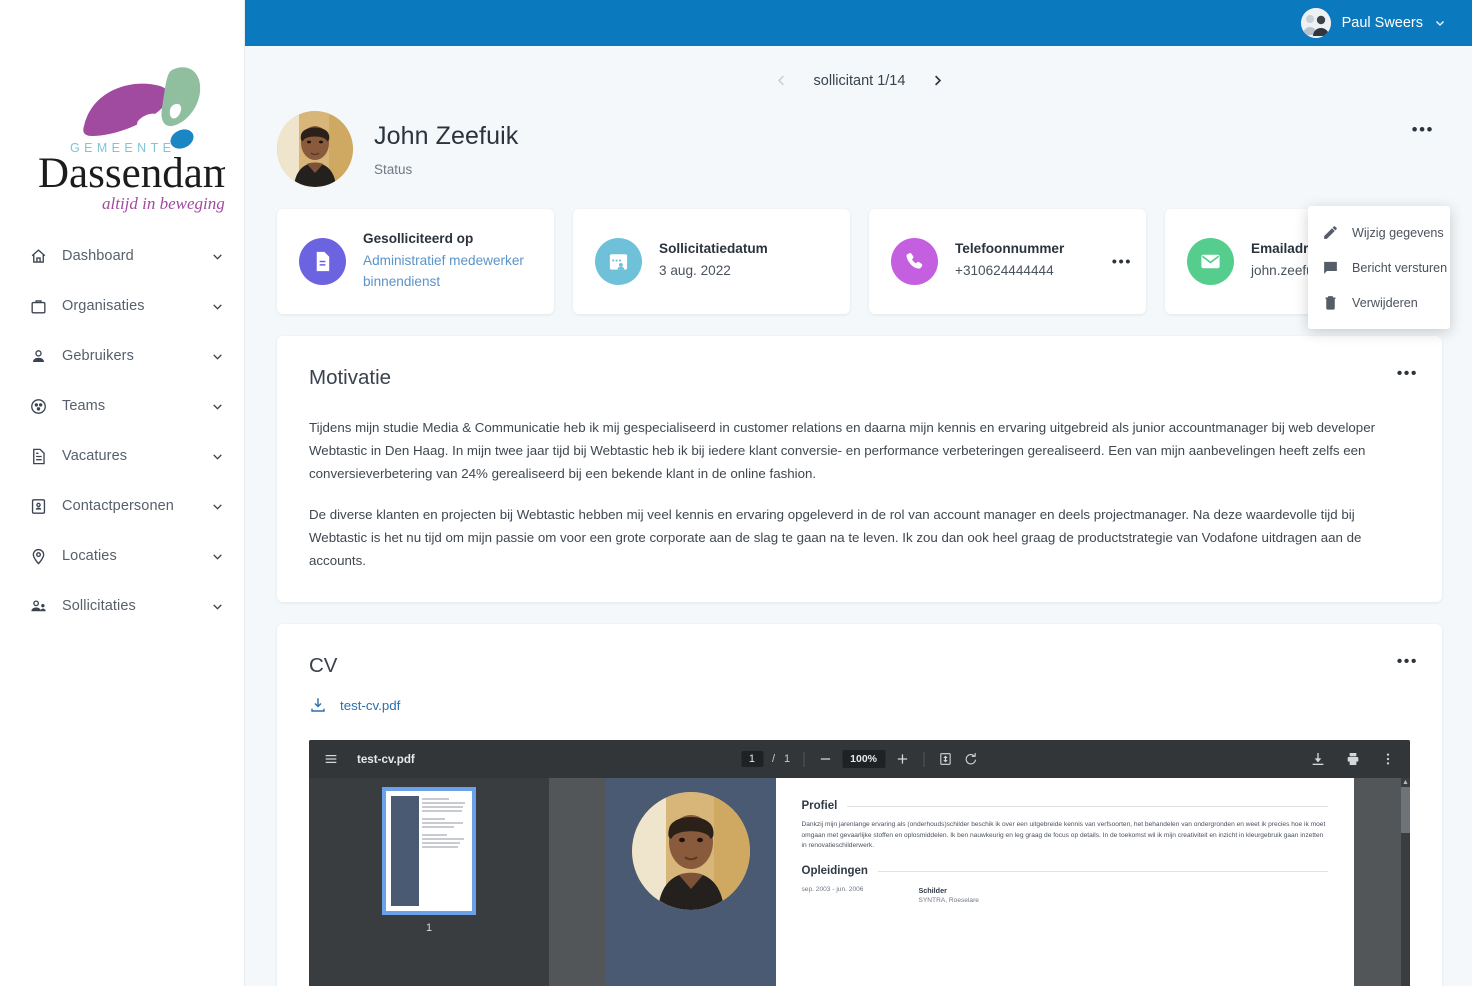 The width and height of the screenshot is (1472, 986). What do you see at coordinates (1405, 782) in the screenshot?
I see `scroll-up-arrow: ▲` at bounding box center [1405, 782].